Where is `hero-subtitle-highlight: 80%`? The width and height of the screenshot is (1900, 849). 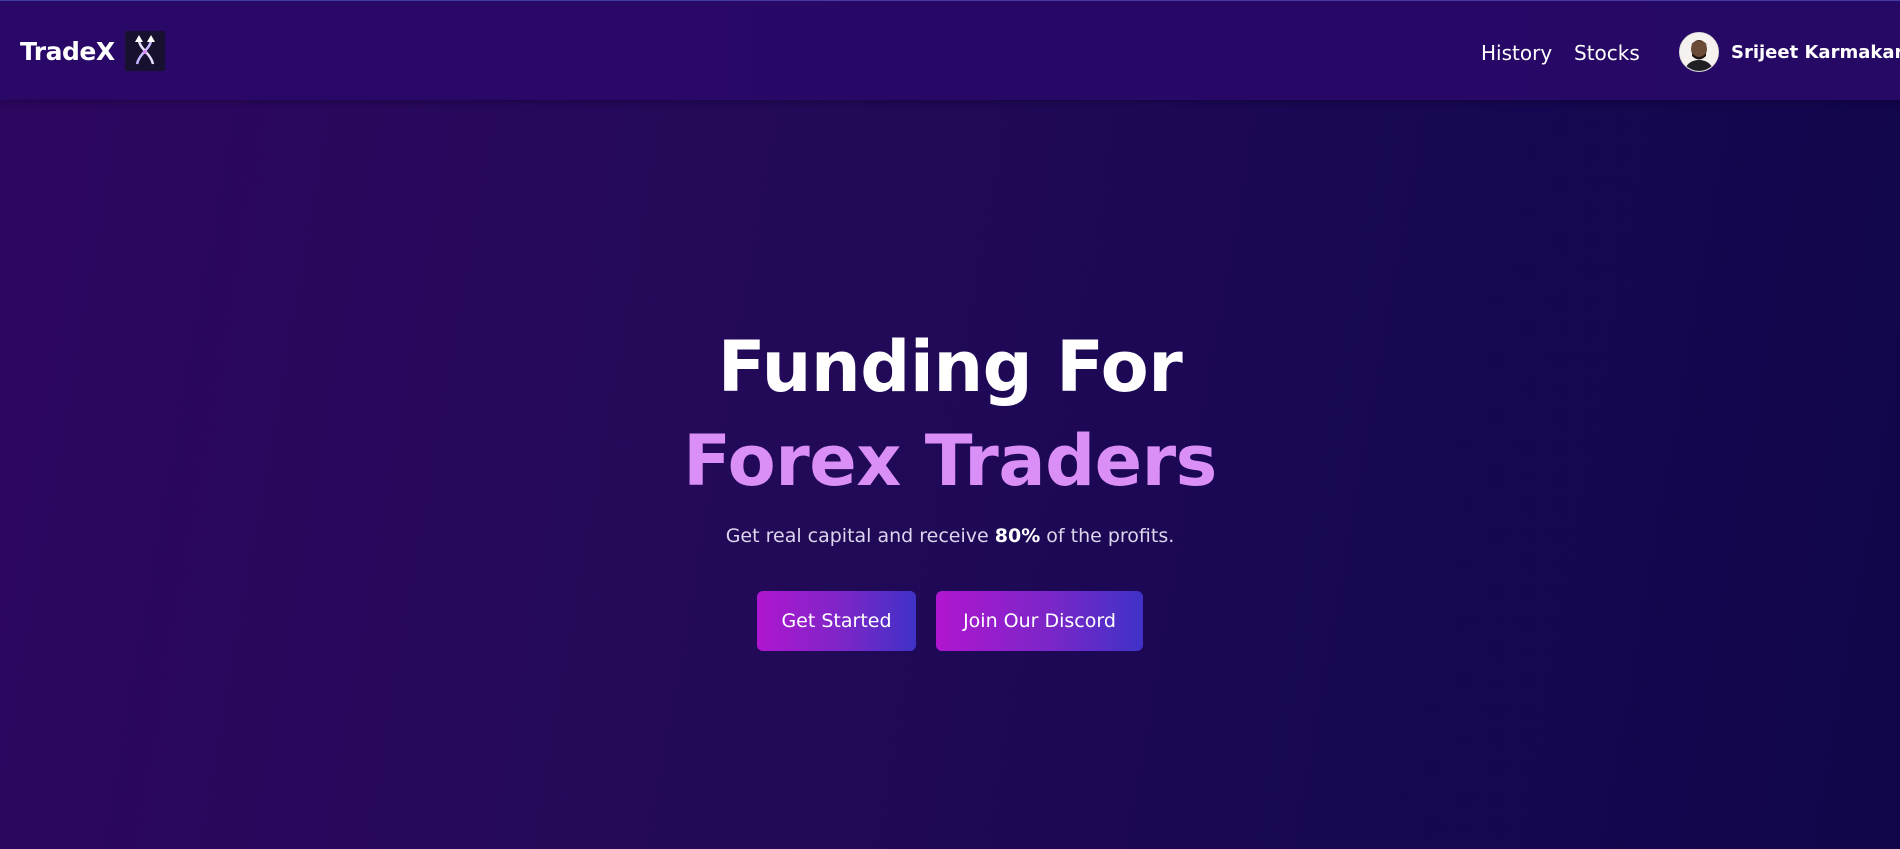
hero-subtitle-highlight: 80% is located at coordinates (1017, 536).